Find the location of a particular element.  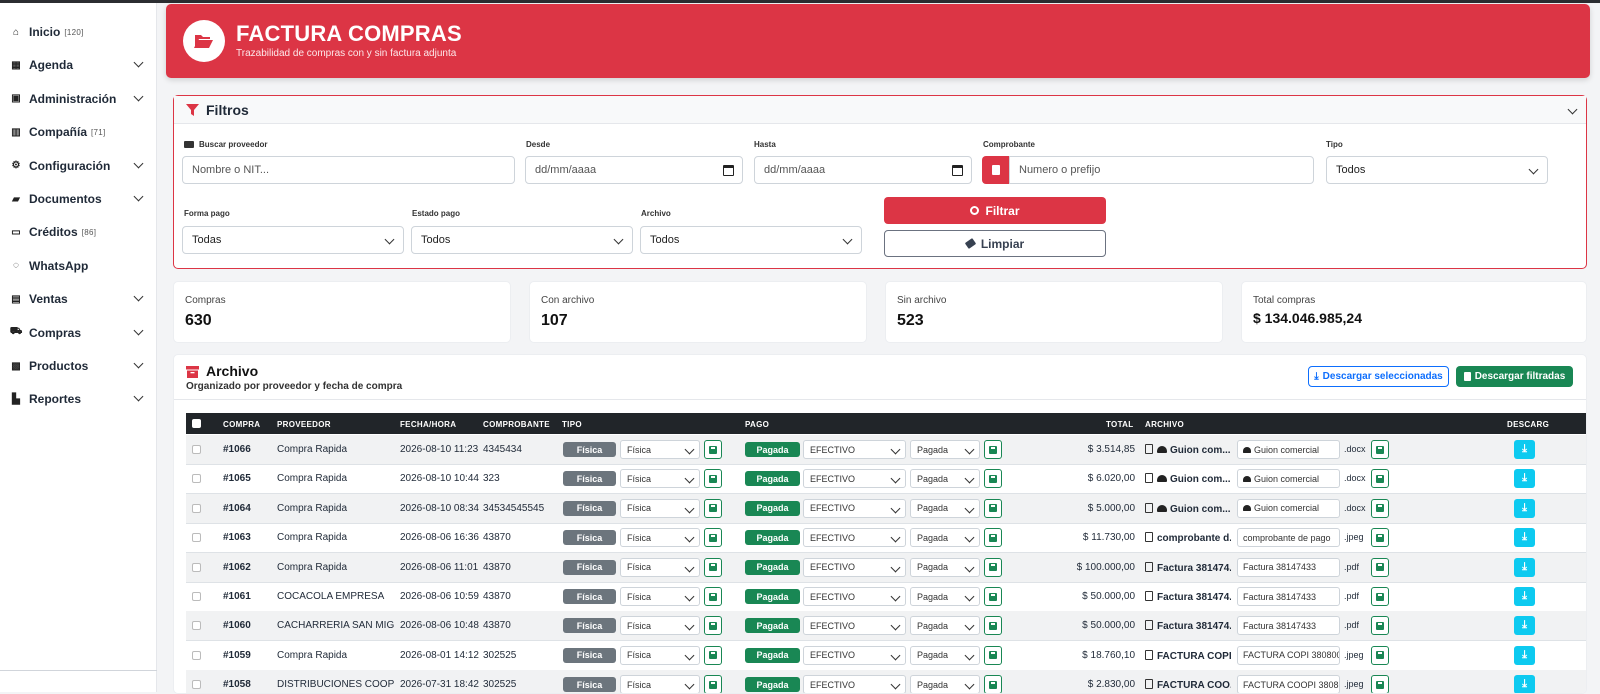

col-total: TOTAL is located at coordinates (1119, 424).